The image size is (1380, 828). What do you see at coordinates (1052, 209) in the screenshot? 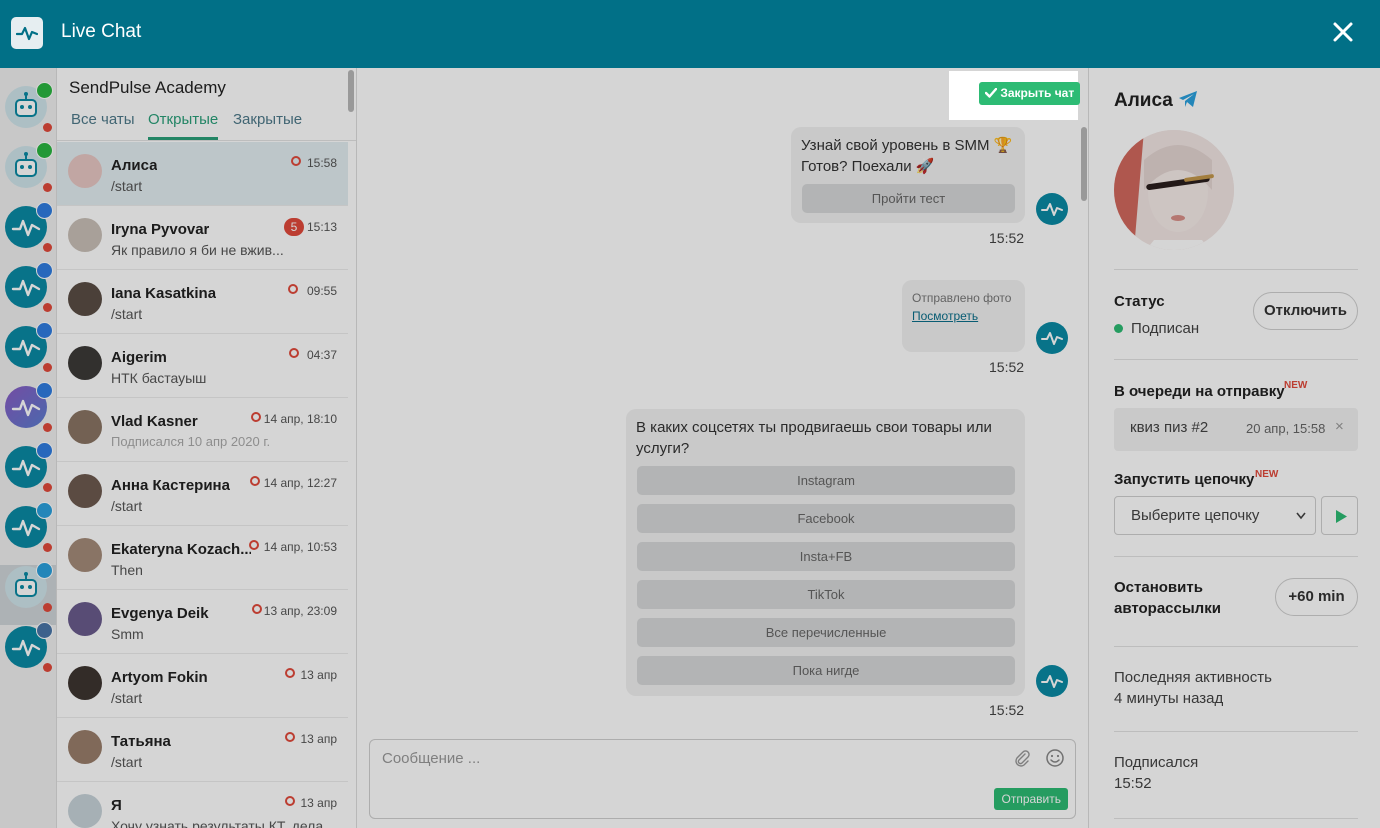
I see `bot-avatar` at bounding box center [1052, 209].